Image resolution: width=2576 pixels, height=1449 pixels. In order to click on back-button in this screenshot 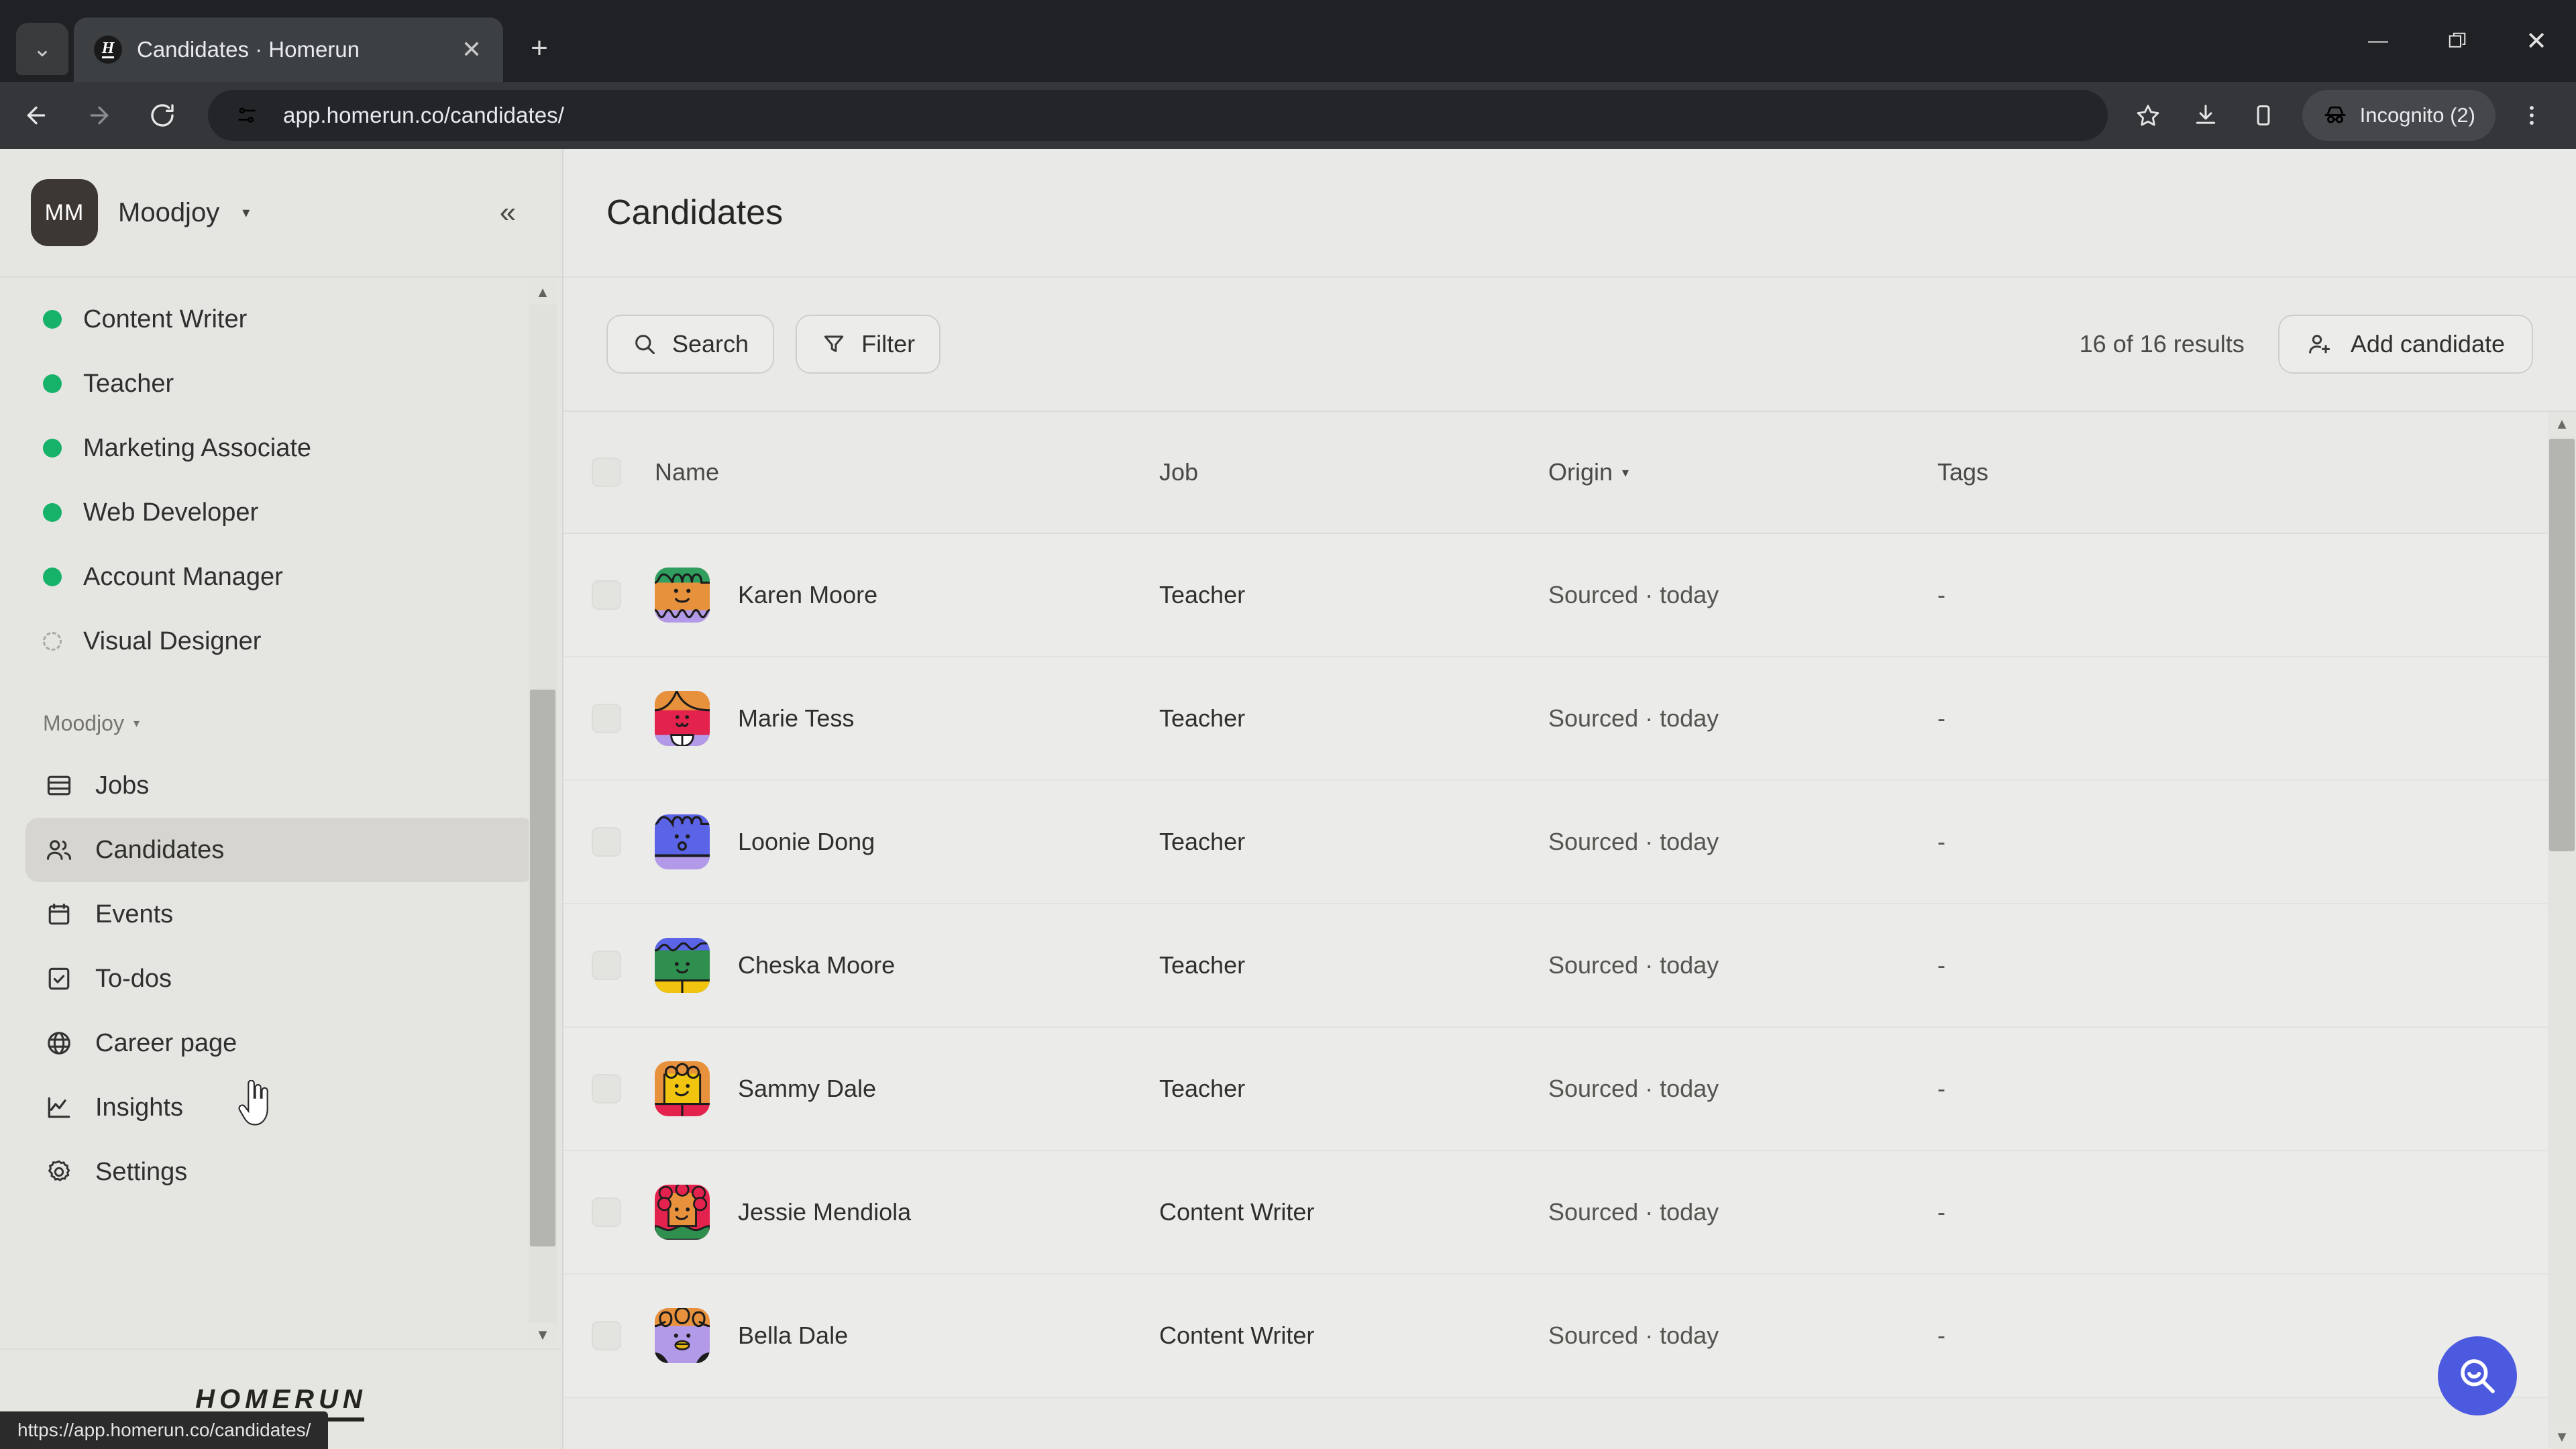, I will do `click(36, 115)`.